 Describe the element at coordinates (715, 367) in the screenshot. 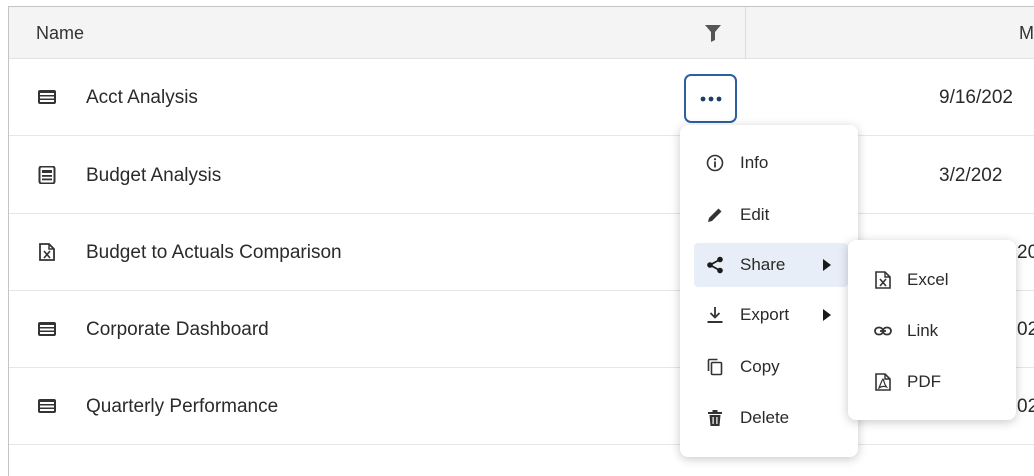

I see `copy-icon` at that location.